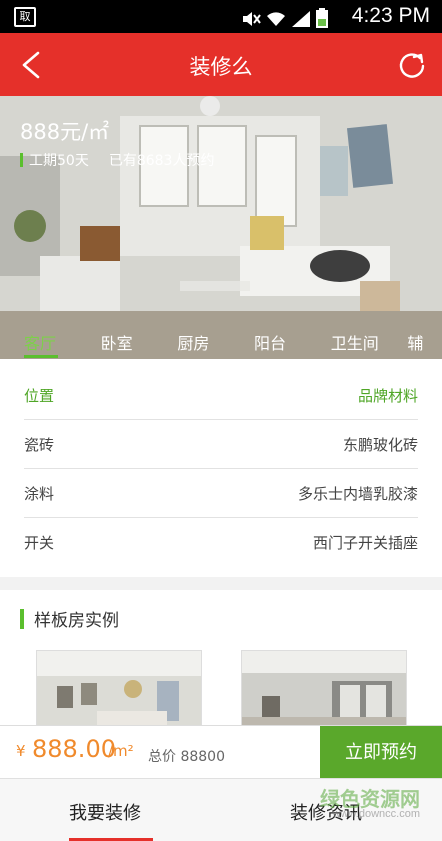 The width and height of the screenshot is (442, 841). Describe the element at coordinates (191, 341) in the screenshot. I see `tab-kitchen: 厨房` at that location.